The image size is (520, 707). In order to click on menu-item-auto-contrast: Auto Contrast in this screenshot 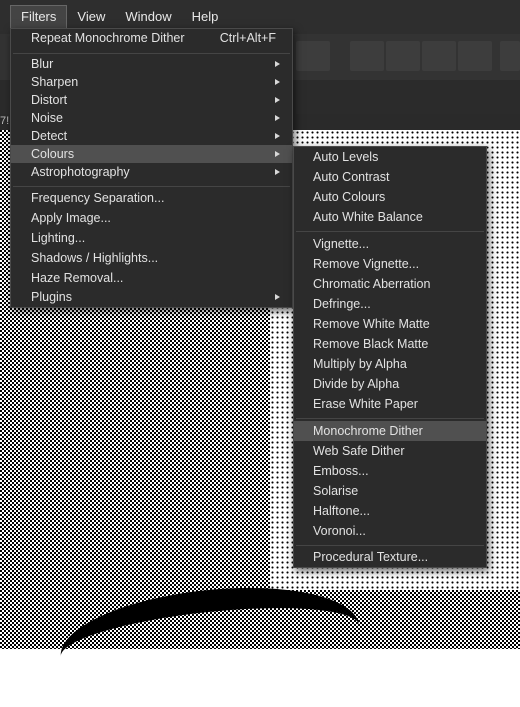, I will do `click(390, 177)`.